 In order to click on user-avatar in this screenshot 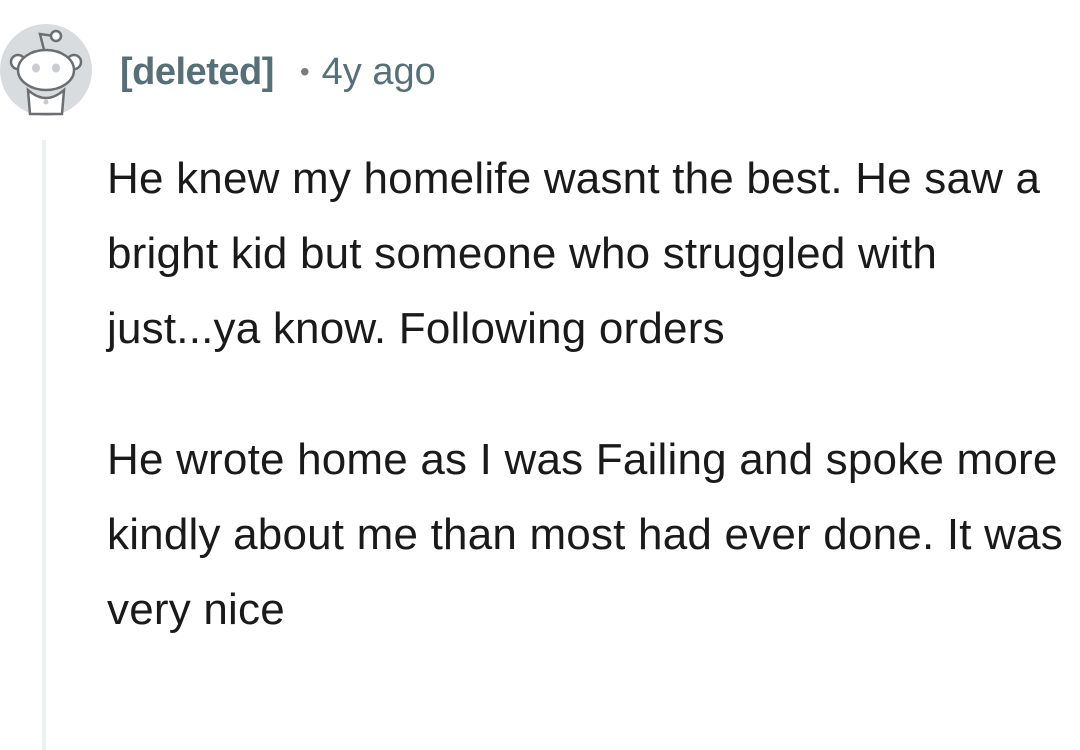, I will do `click(46, 70)`.